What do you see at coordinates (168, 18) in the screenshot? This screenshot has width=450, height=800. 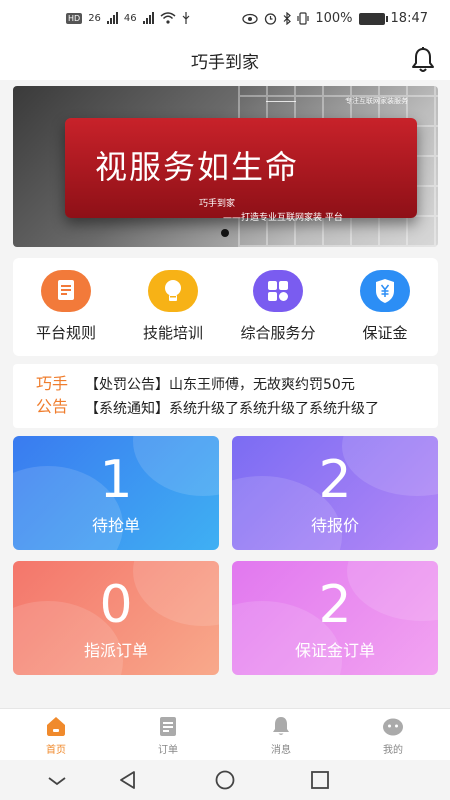 I see `wifi-icon` at bounding box center [168, 18].